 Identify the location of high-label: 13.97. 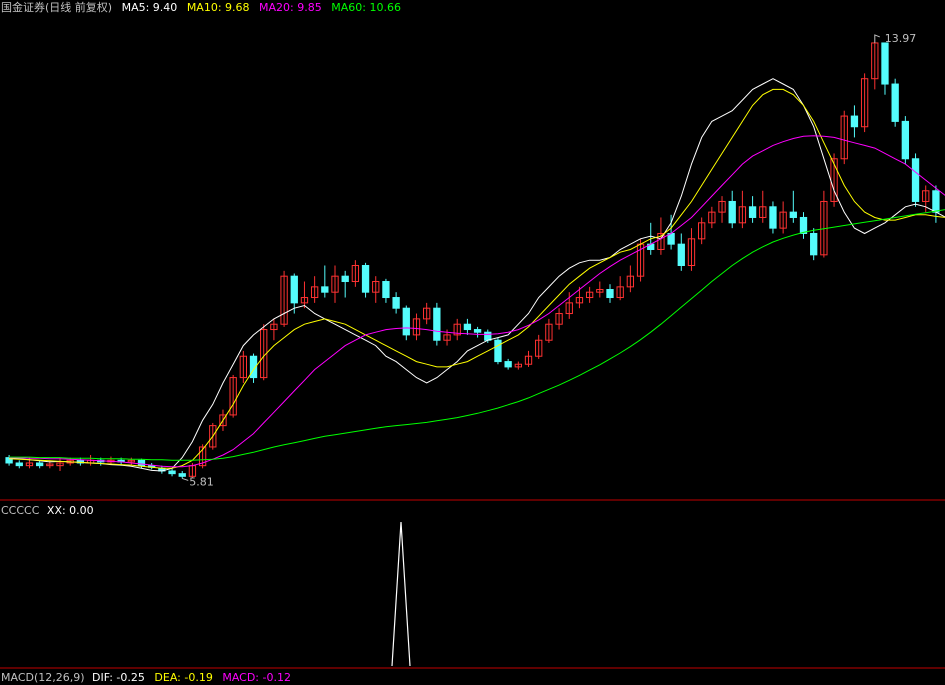
(901, 38).